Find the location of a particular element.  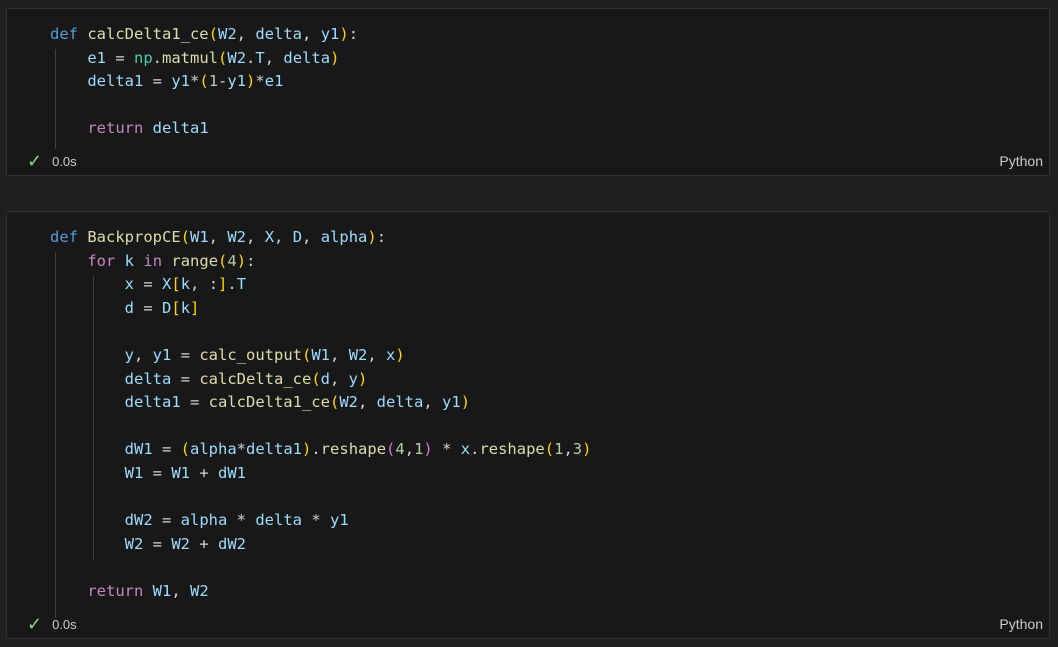

code-token: + is located at coordinates (204, 543).